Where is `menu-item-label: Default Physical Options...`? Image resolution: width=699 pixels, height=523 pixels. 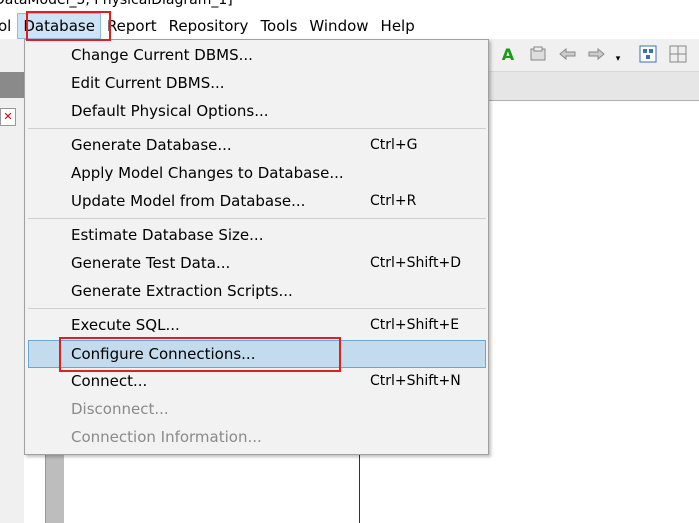
menu-item-label: Default Physical Options... is located at coordinates (170, 111).